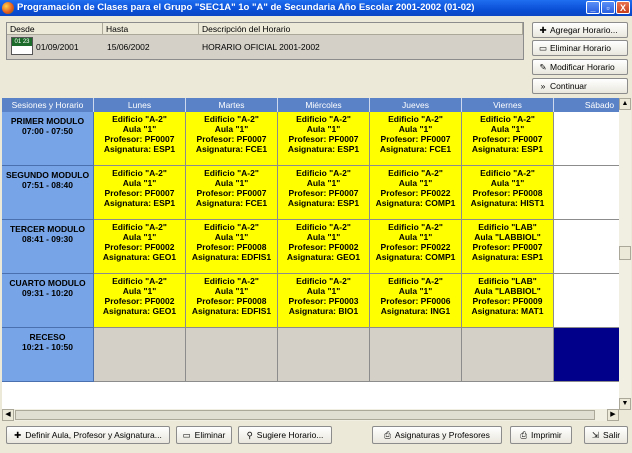 This screenshot has width=632, height=453. What do you see at coordinates (57, 47) in the screenshot?
I see `period-start-date: 01/09/2001` at bounding box center [57, 47].